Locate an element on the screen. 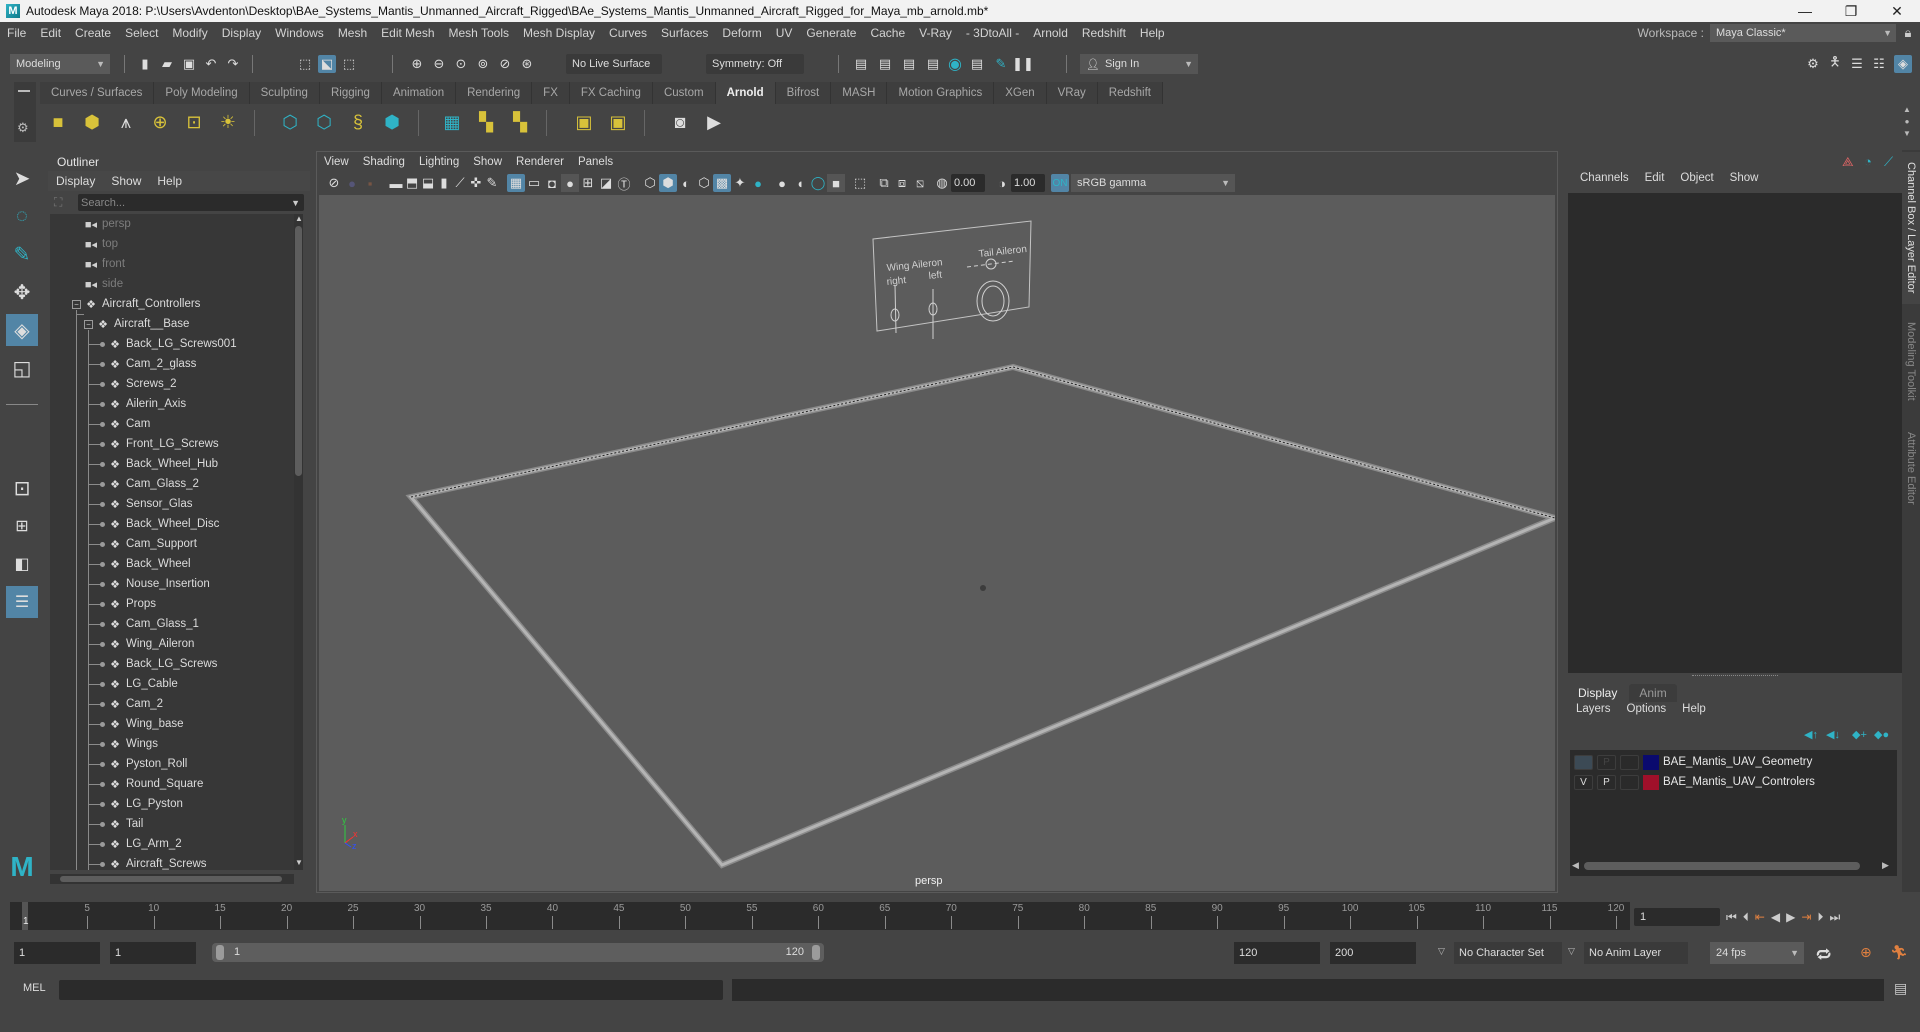 The image size is (1920, 1032). flush-cache-icon: ▣ is located at coordinates (584, 122).